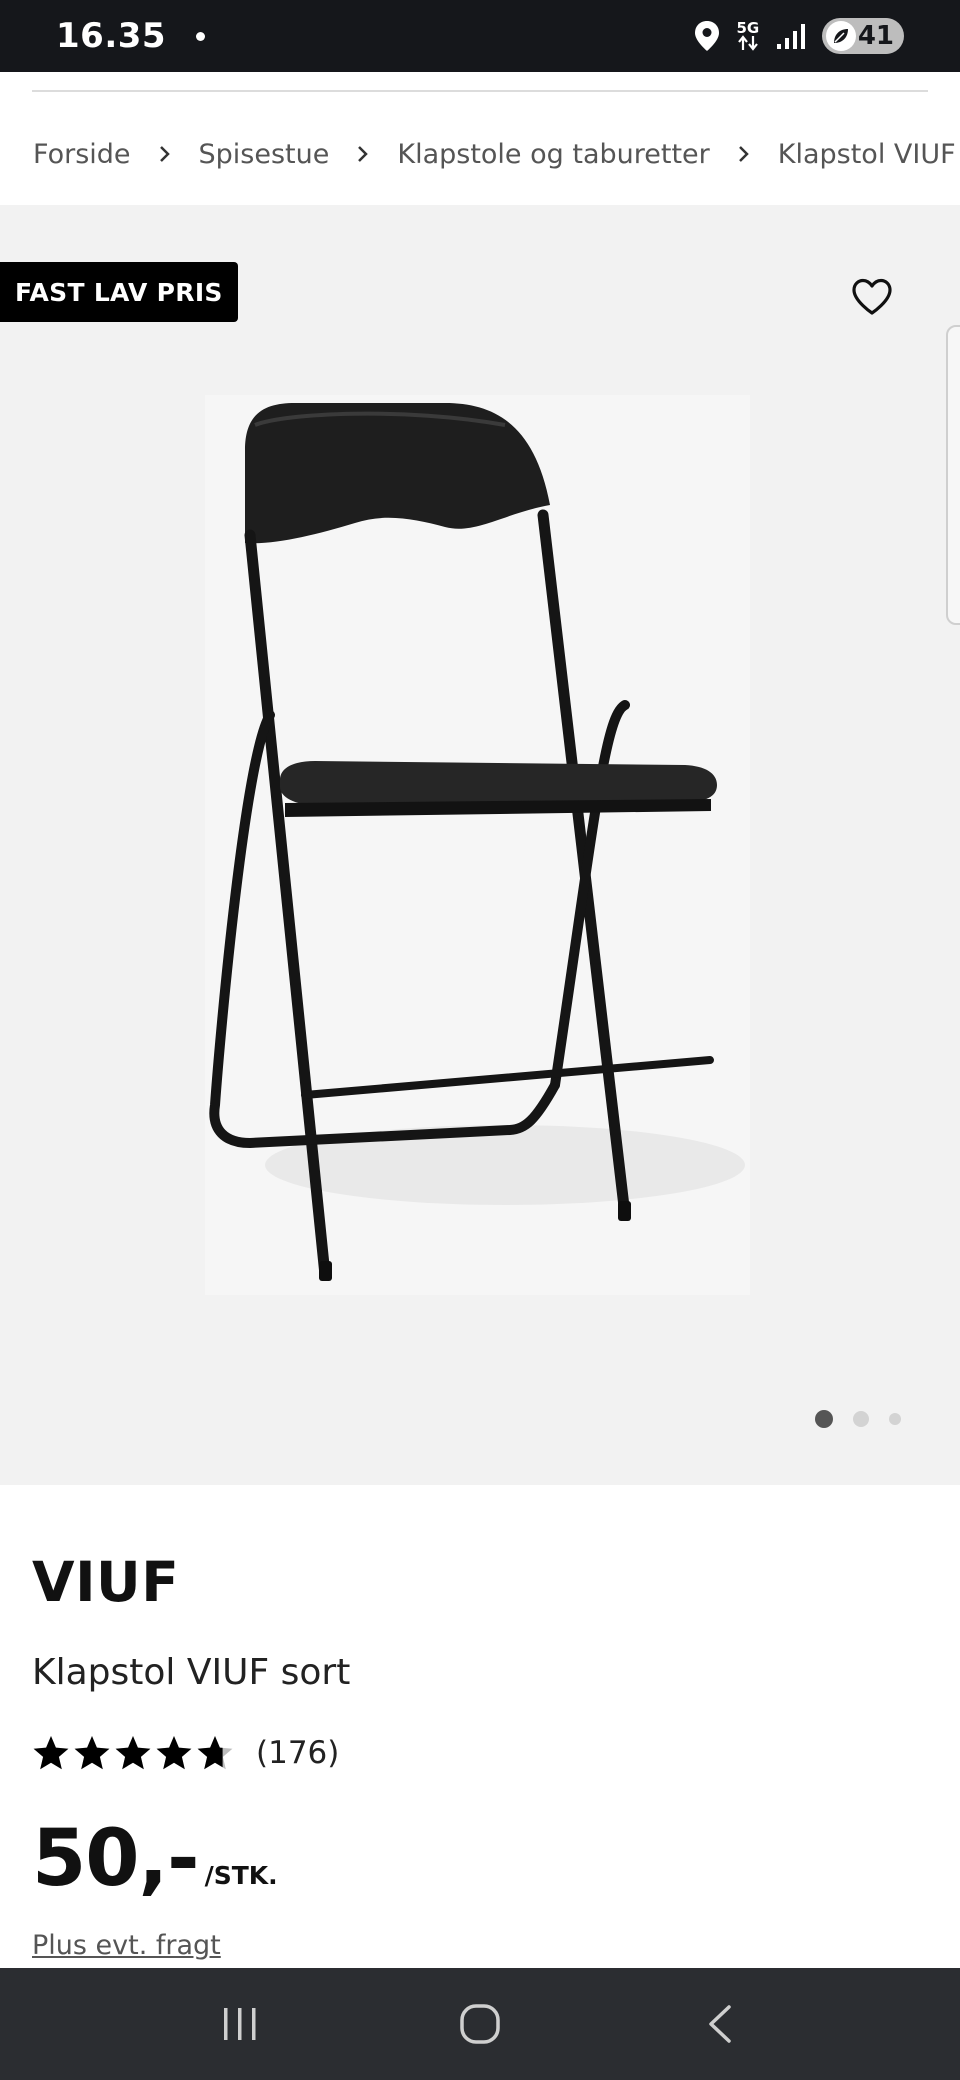 The image size is (960, 2080). I want to click on home-button, so click(480, 2024).